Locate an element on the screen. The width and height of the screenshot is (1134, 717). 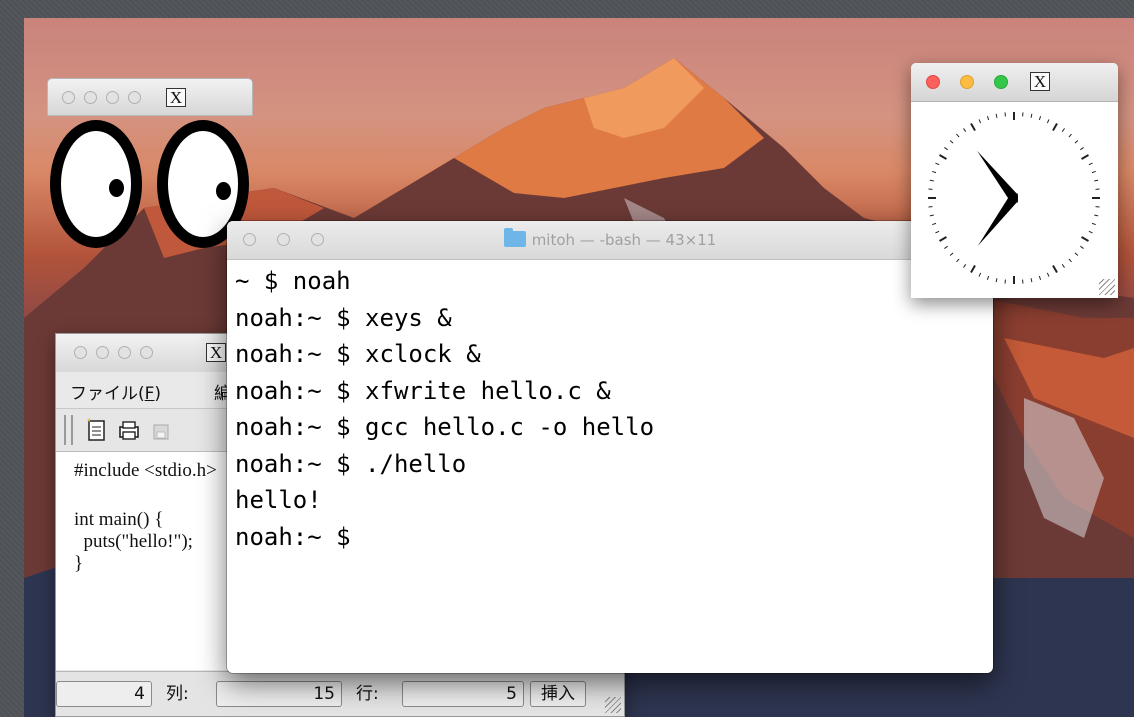
terminal-line: hello! is located at coordinates (278, 500).